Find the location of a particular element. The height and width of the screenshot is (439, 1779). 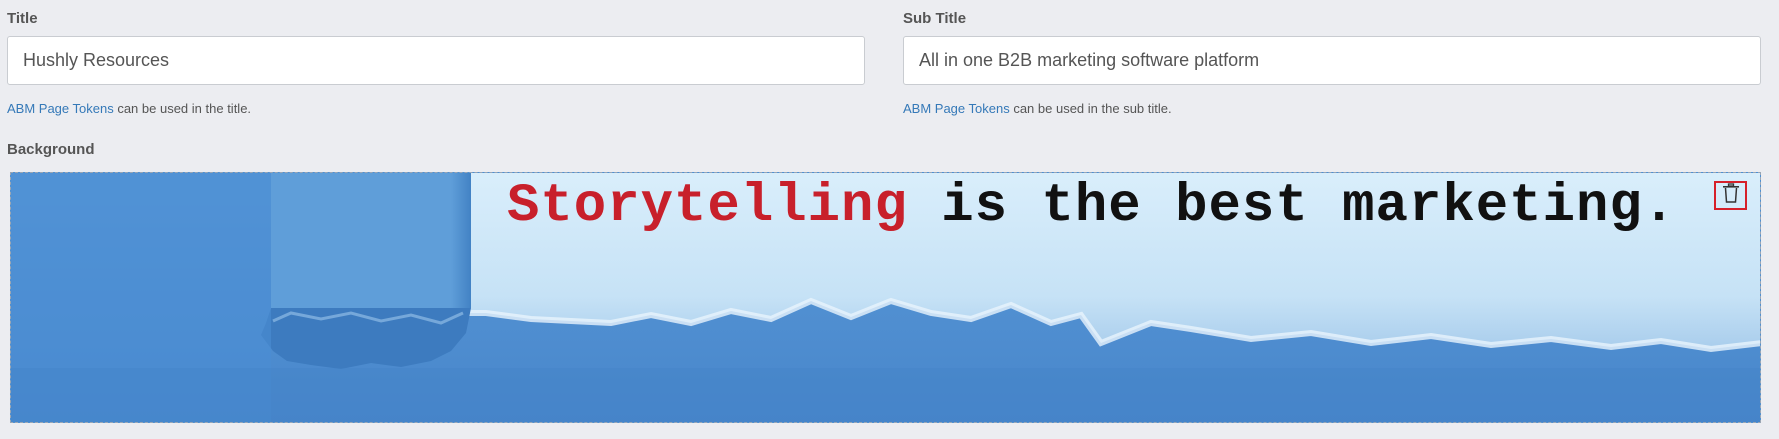

background-label: Background is located at coordinates (51, 149).